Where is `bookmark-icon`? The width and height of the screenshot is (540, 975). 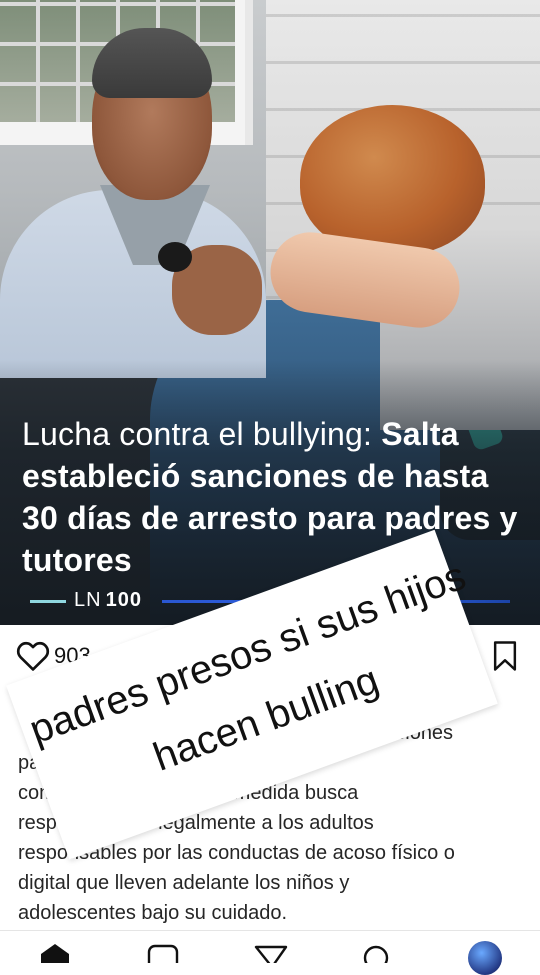
bookmark-icon is located at coordinates (505, 656).